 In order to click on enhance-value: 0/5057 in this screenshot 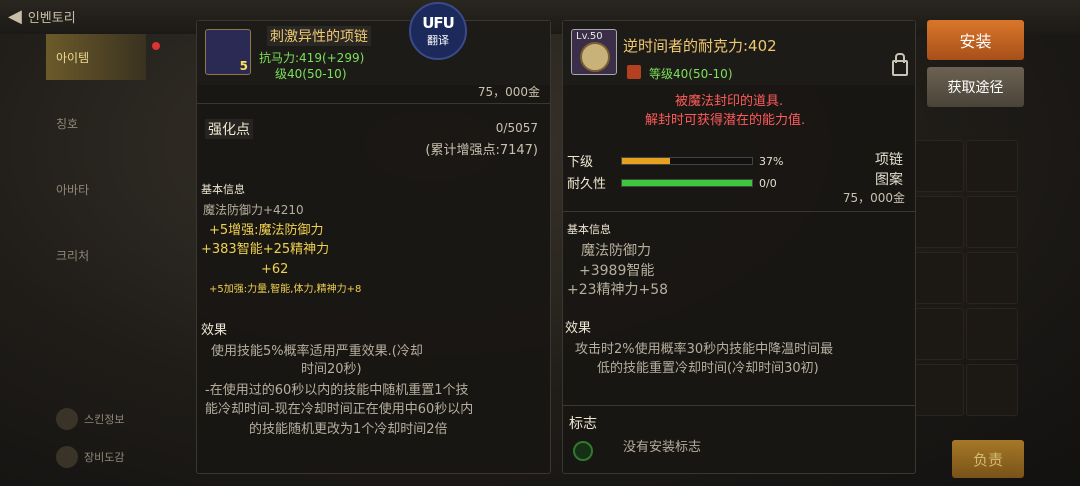, I will do `click(516, 128)`.